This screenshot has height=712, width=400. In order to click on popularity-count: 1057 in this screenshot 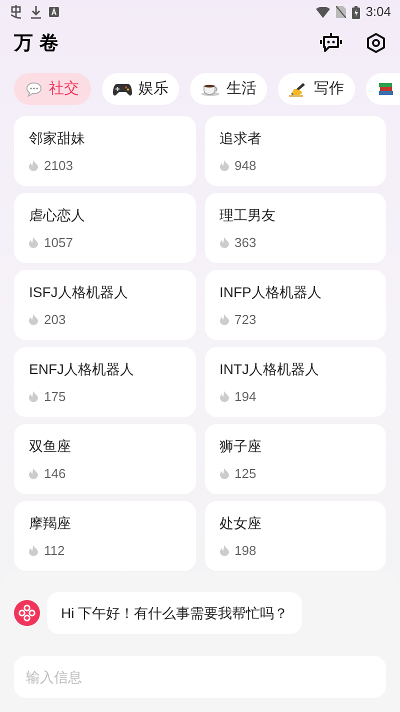, I will do `click(58, 243)`.